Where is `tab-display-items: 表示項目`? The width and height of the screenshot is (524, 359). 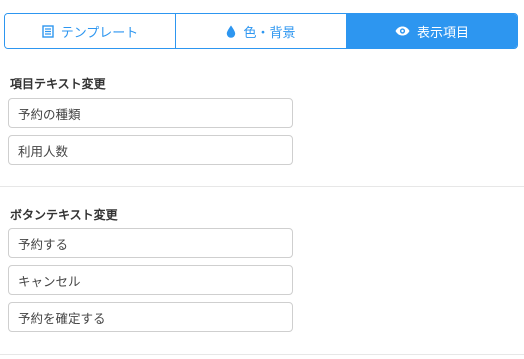 tab-display-items: 表示項目 is located at coordinates (431, 31).